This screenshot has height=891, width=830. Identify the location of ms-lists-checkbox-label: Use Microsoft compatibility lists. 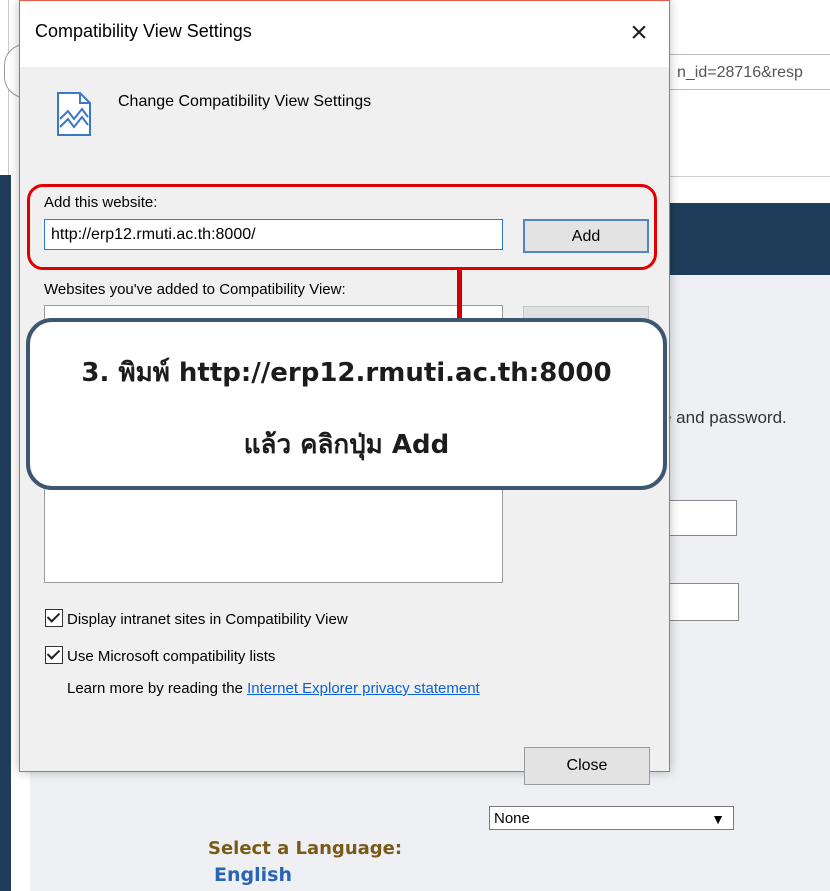
(171, 656).